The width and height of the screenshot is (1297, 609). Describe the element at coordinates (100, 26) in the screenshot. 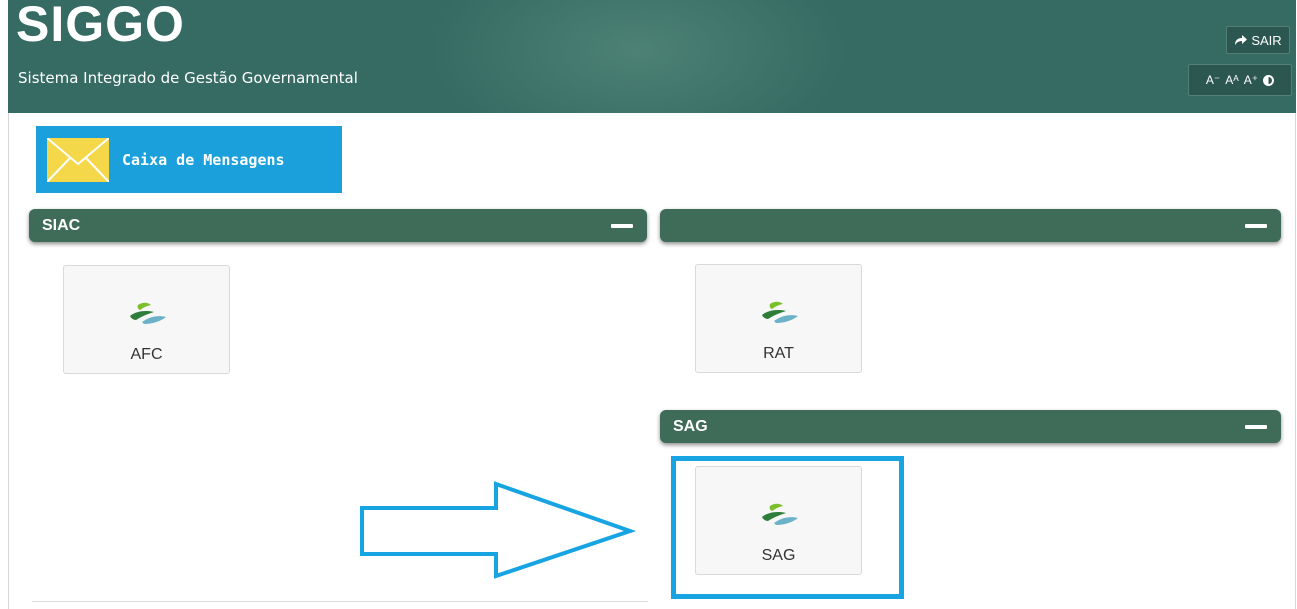

I see `app-logo-title: SIGGO` at that location.